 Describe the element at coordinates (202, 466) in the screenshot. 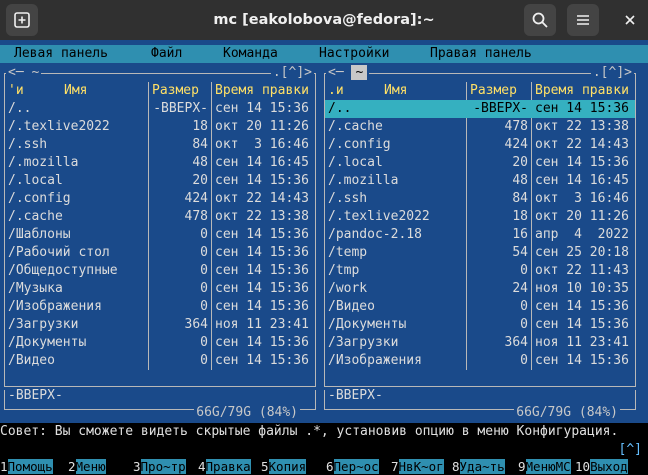

I see `fkey-number: 4` at that location.